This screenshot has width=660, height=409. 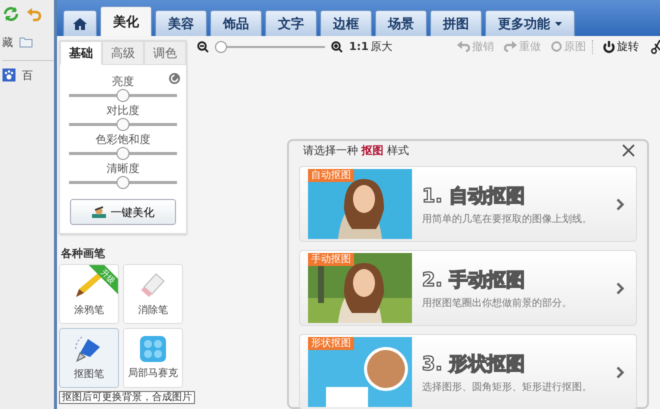 What do you see at coordinates (165, 53) in the screenshot?
I see `sub-tab: 调色` at bounding box center [165, 53].